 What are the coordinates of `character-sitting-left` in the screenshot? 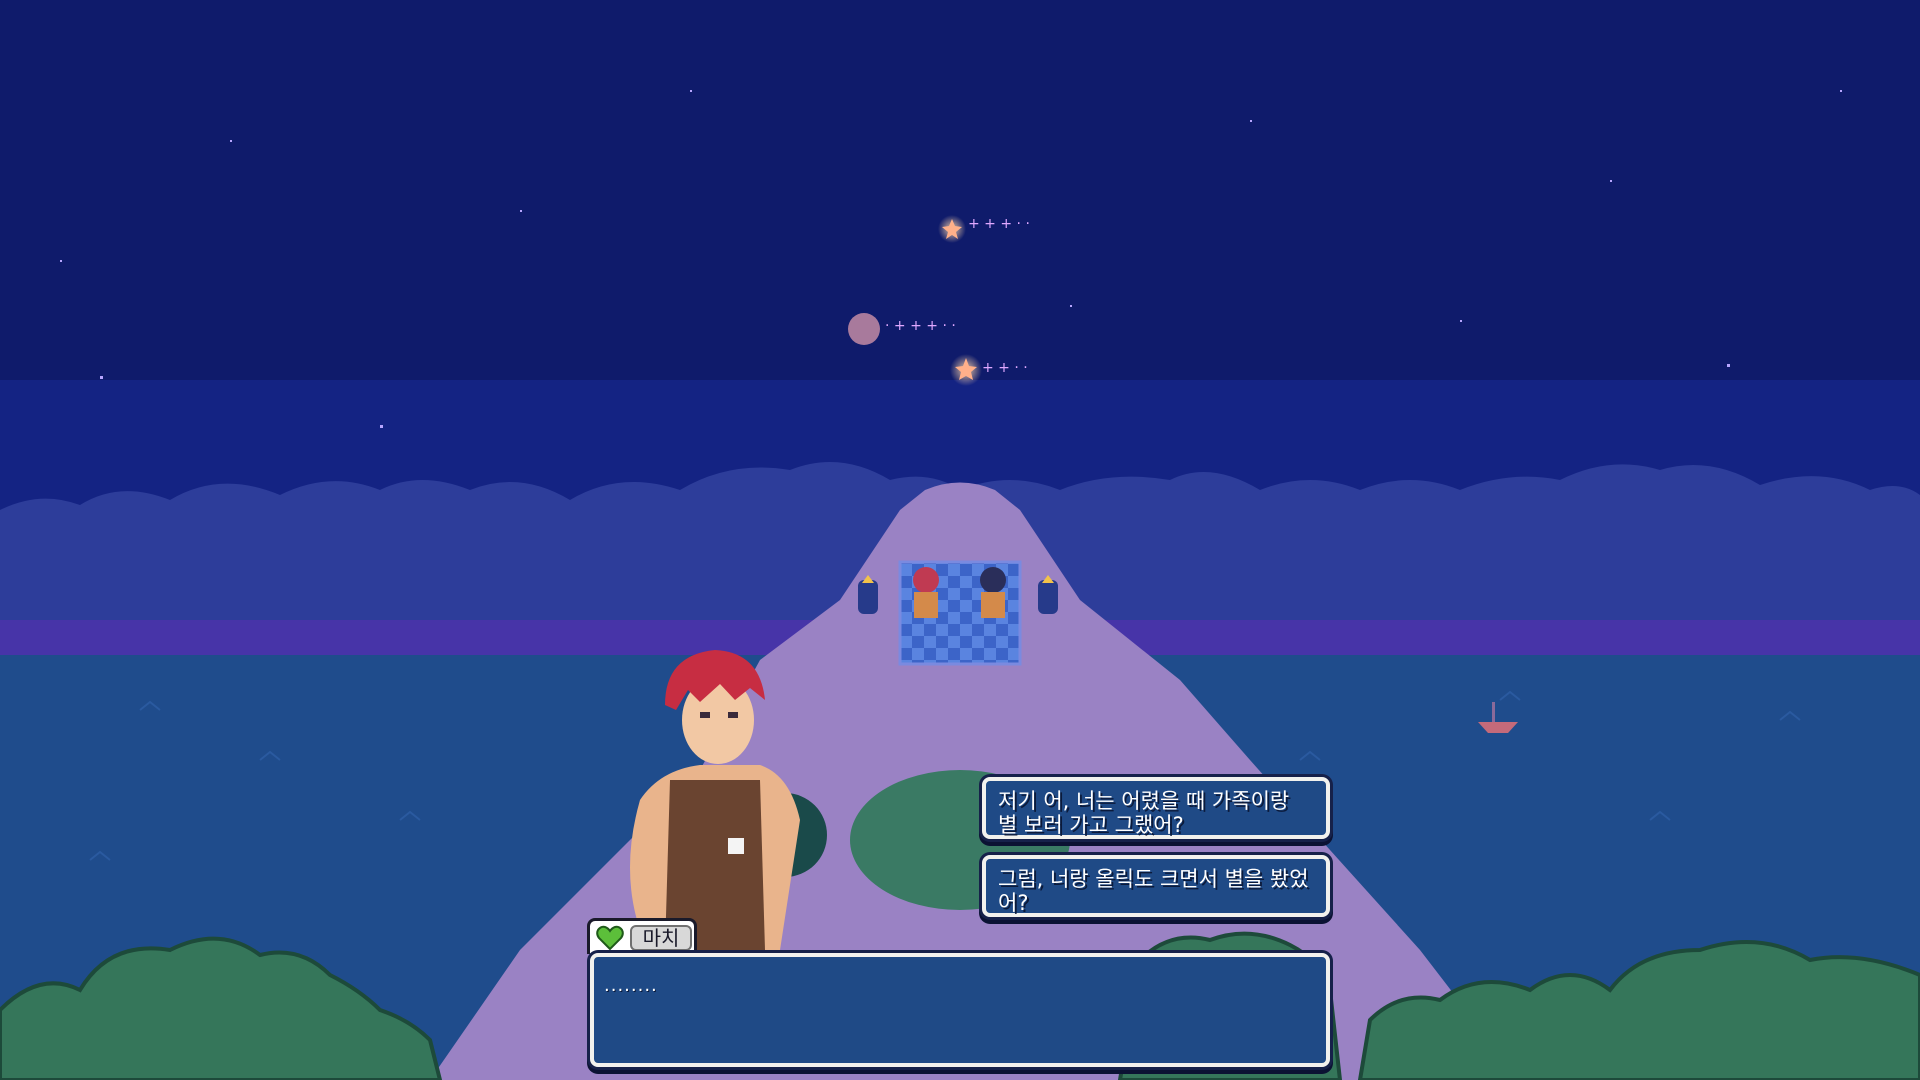 It's located at (926, 592).